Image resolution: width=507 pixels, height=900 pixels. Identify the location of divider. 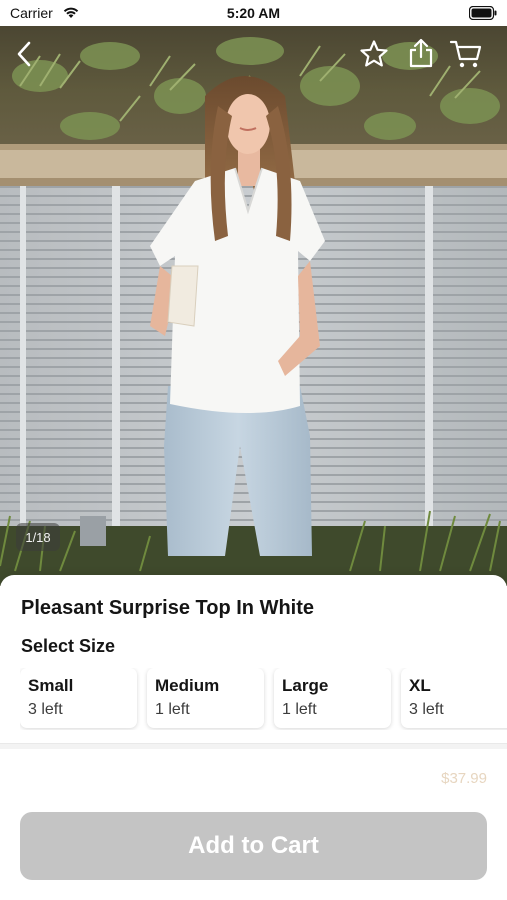
(253, 746).